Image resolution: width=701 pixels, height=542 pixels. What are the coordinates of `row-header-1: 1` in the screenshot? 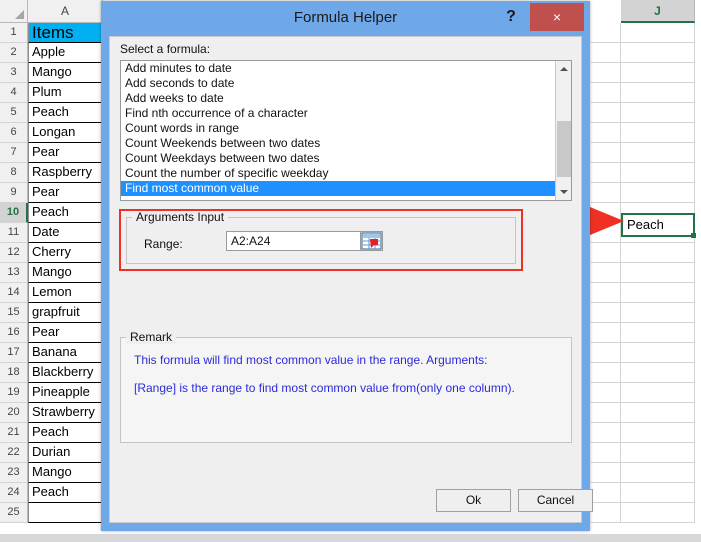 It's located at (14, 33).